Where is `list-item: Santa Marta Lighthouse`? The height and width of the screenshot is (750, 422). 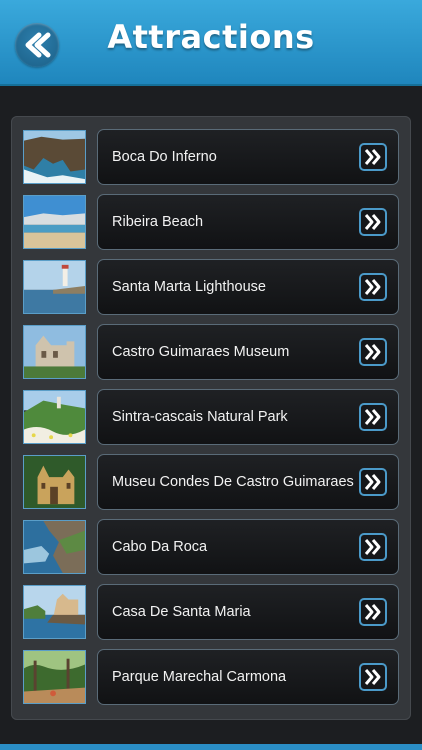 list-item: Santa Marta Lighthouse is located at coordinates (211, 288).